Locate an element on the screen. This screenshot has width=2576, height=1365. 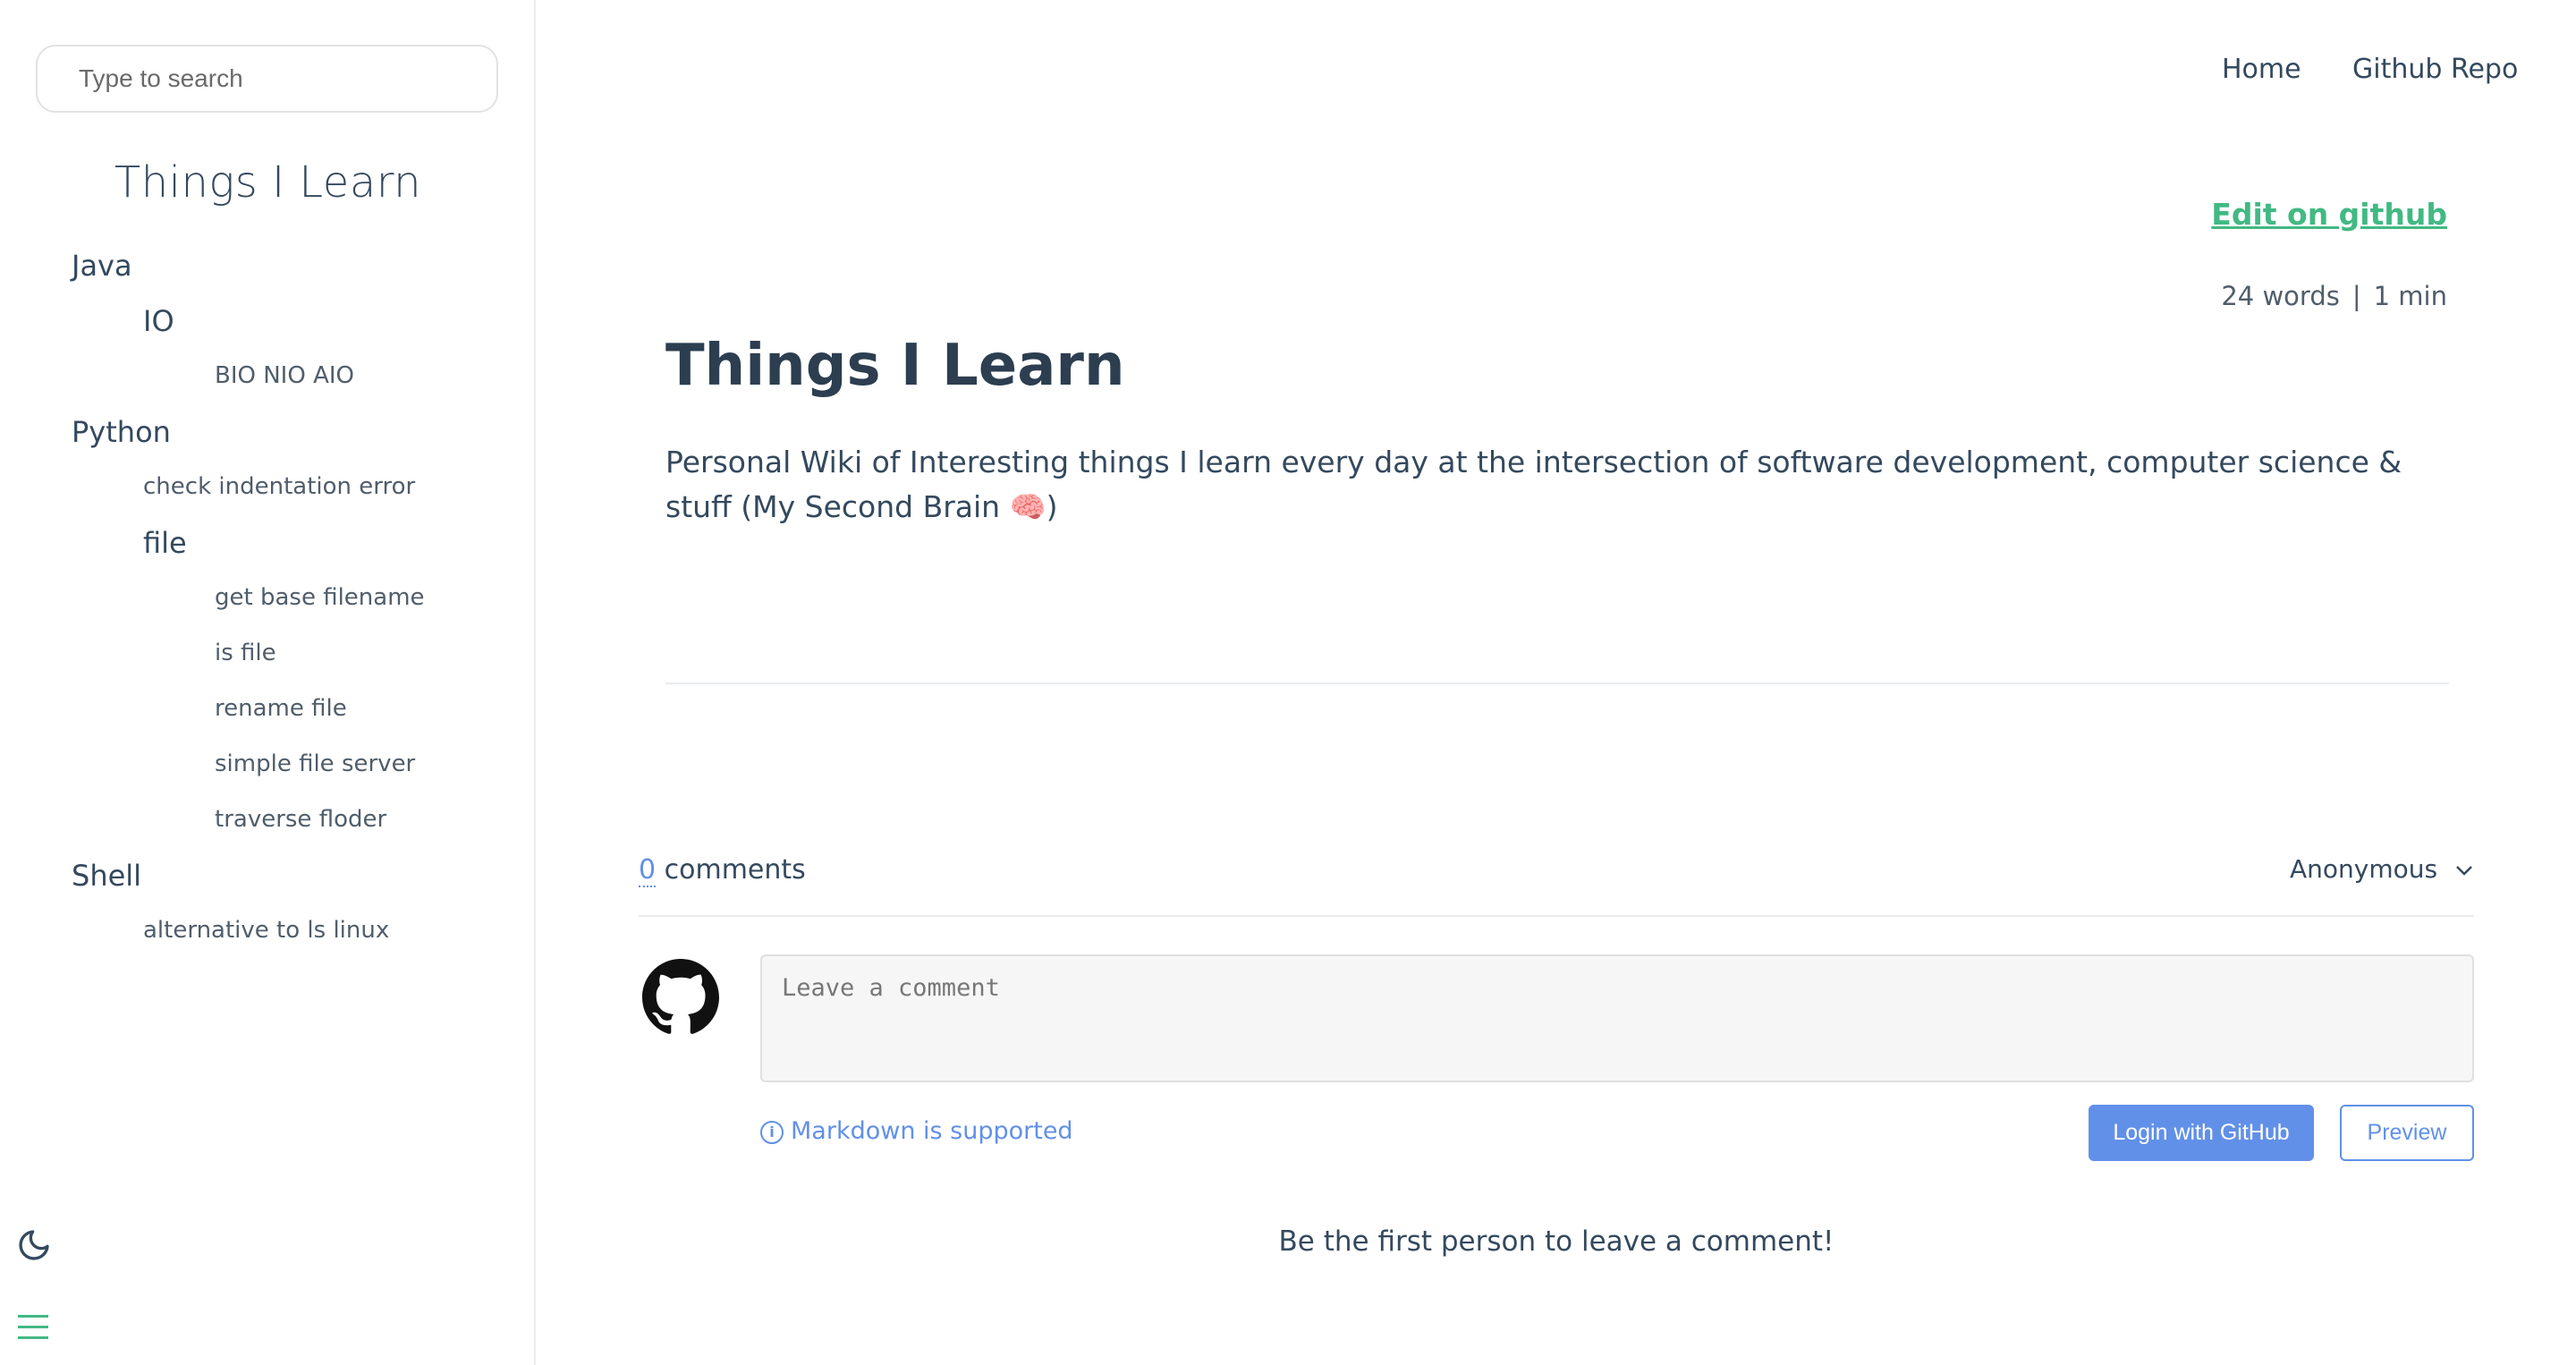
nav-is-file: is file is located at coordinates (245, 653).